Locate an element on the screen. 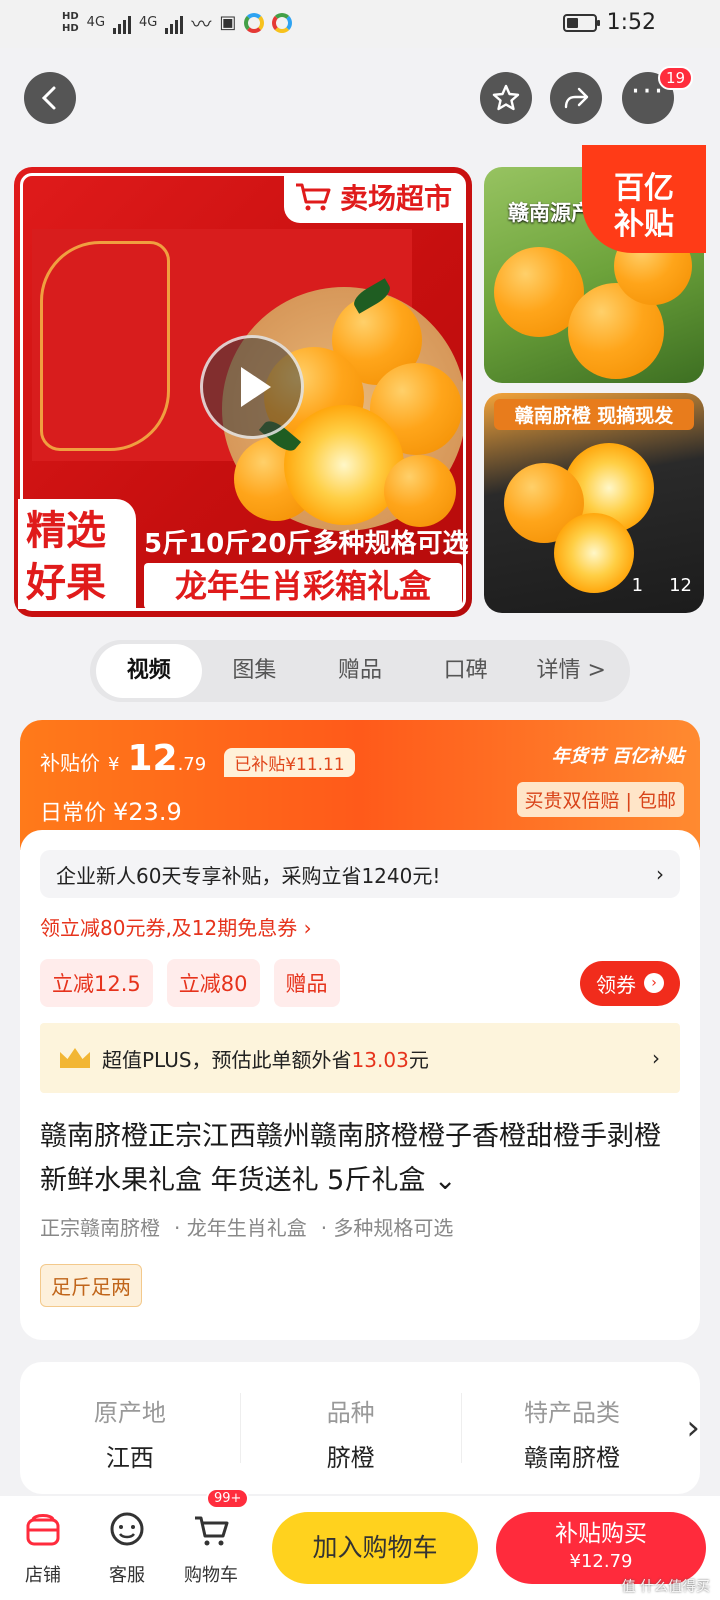 The image size is (720, 1600). favorite-button is located at coordinates (506, 98).